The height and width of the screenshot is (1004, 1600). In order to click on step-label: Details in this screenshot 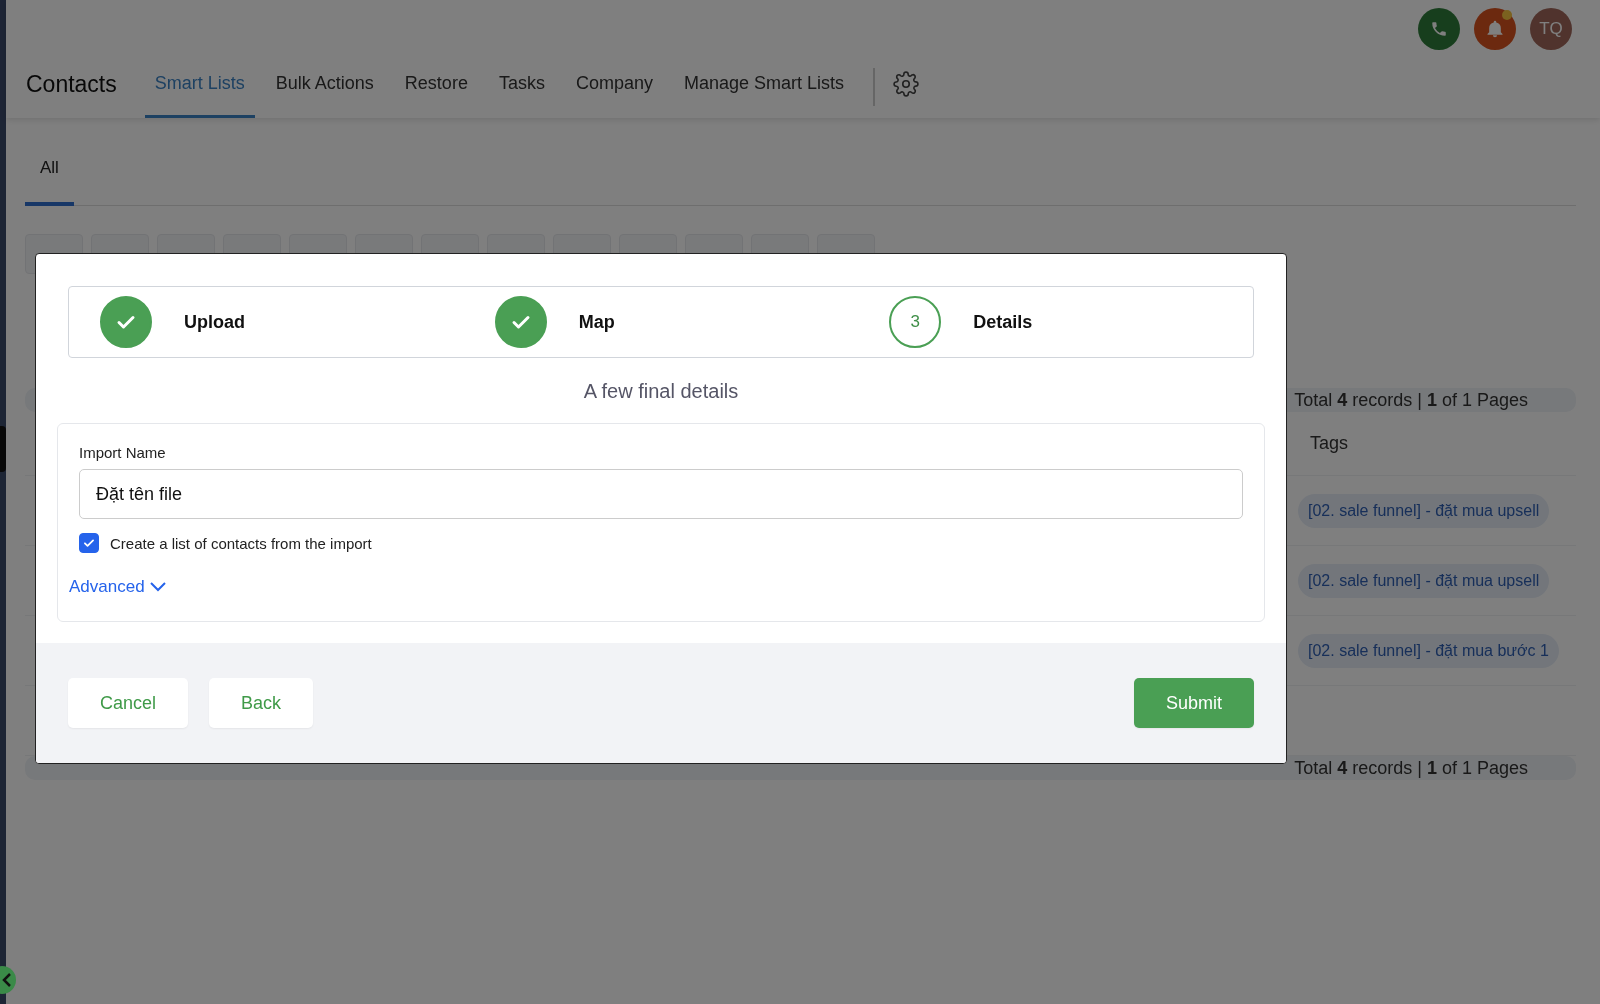, I will do `click(1003, 322)`.